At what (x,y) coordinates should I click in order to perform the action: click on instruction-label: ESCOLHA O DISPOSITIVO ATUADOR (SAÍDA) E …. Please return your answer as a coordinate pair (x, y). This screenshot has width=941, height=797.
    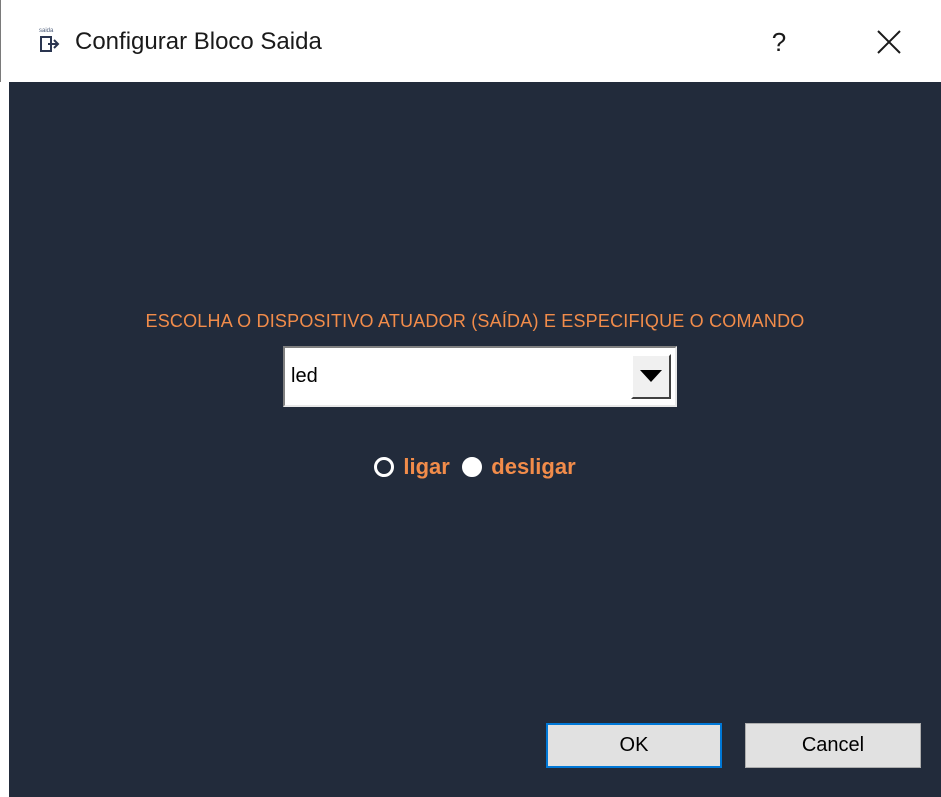
    Looking at the image, I should click on (475, 321).